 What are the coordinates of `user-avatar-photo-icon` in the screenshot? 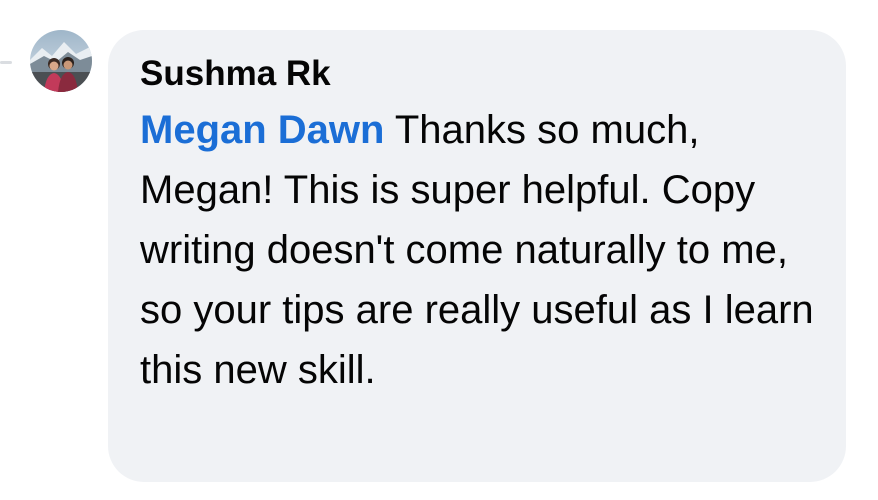 It's located at (61, 61).